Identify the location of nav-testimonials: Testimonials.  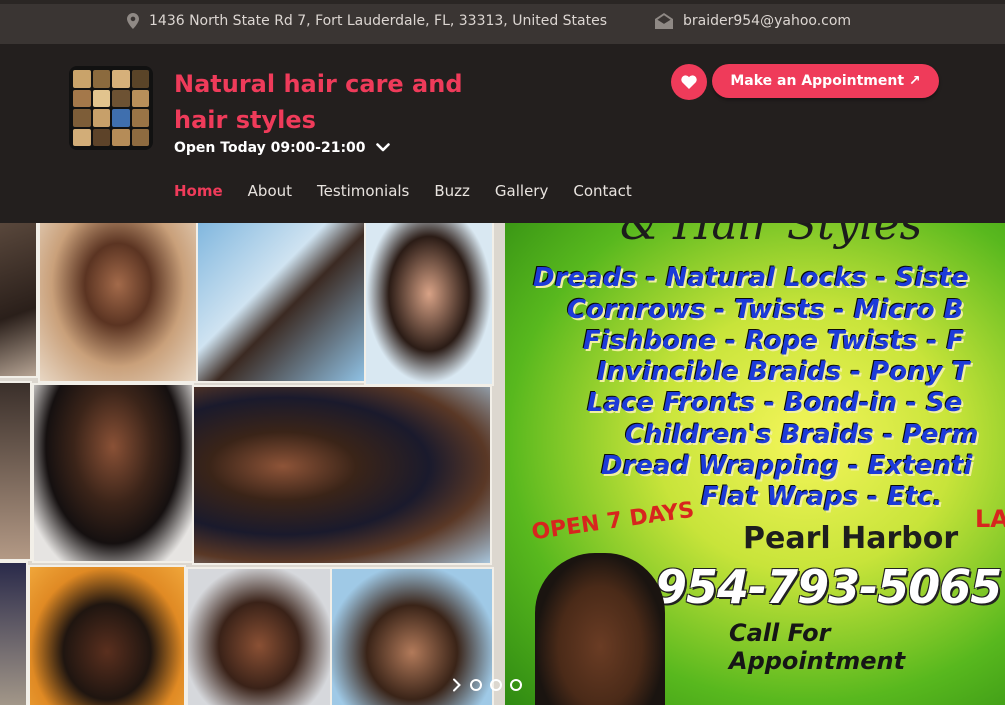
(363, 191).